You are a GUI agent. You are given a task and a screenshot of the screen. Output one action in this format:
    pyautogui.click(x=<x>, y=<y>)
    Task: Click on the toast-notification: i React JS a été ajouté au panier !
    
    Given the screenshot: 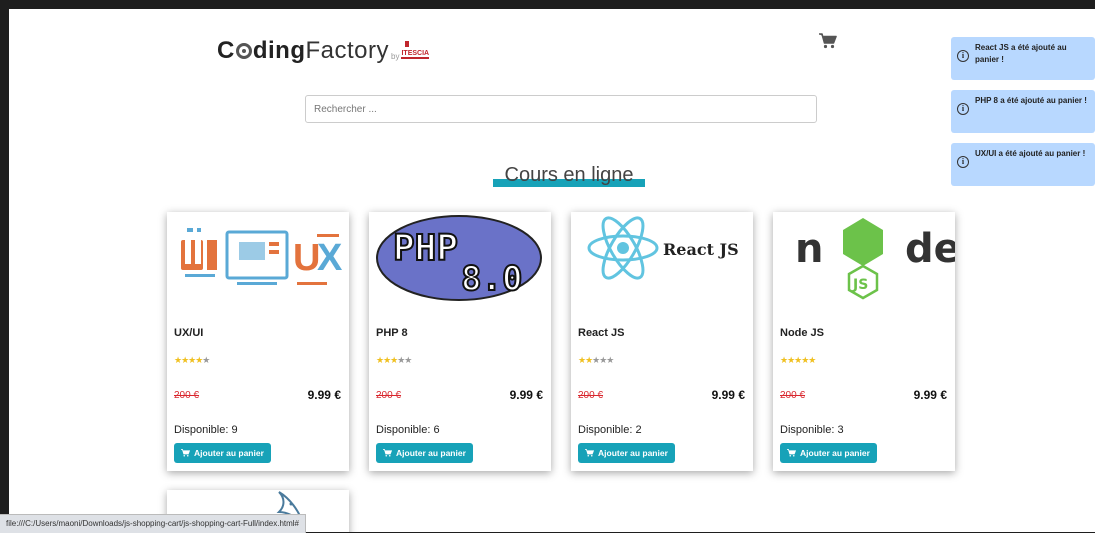 What is the action you would take?
    pyautogui.click(x=1023, y=58)
    